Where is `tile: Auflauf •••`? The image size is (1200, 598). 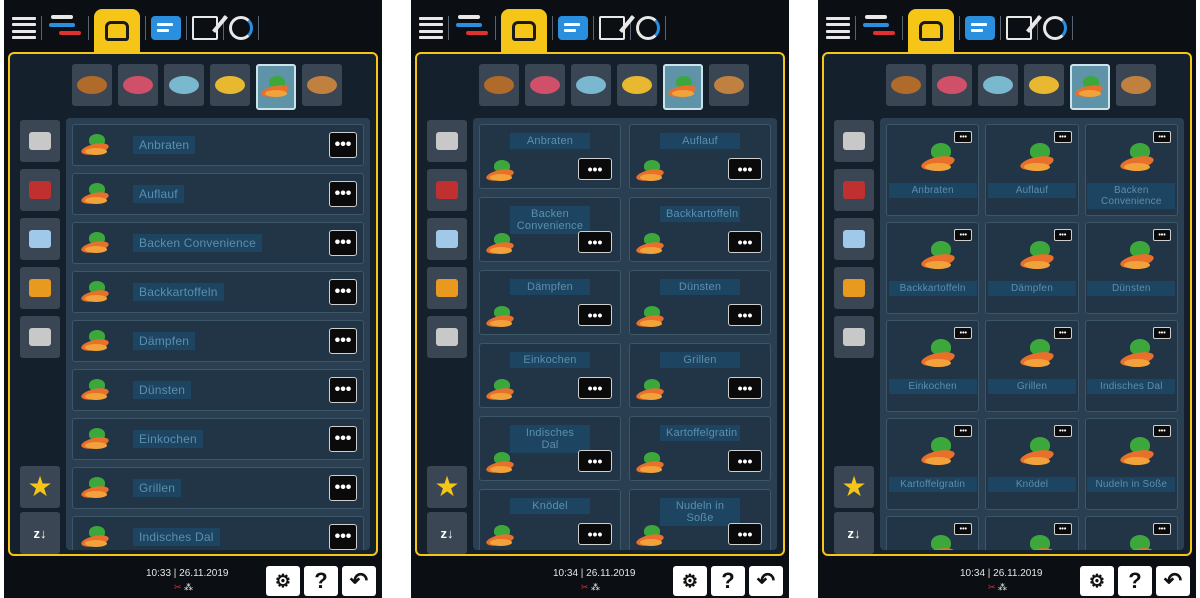 tile: Auflauf ••• is located at coordinates (700, 156).